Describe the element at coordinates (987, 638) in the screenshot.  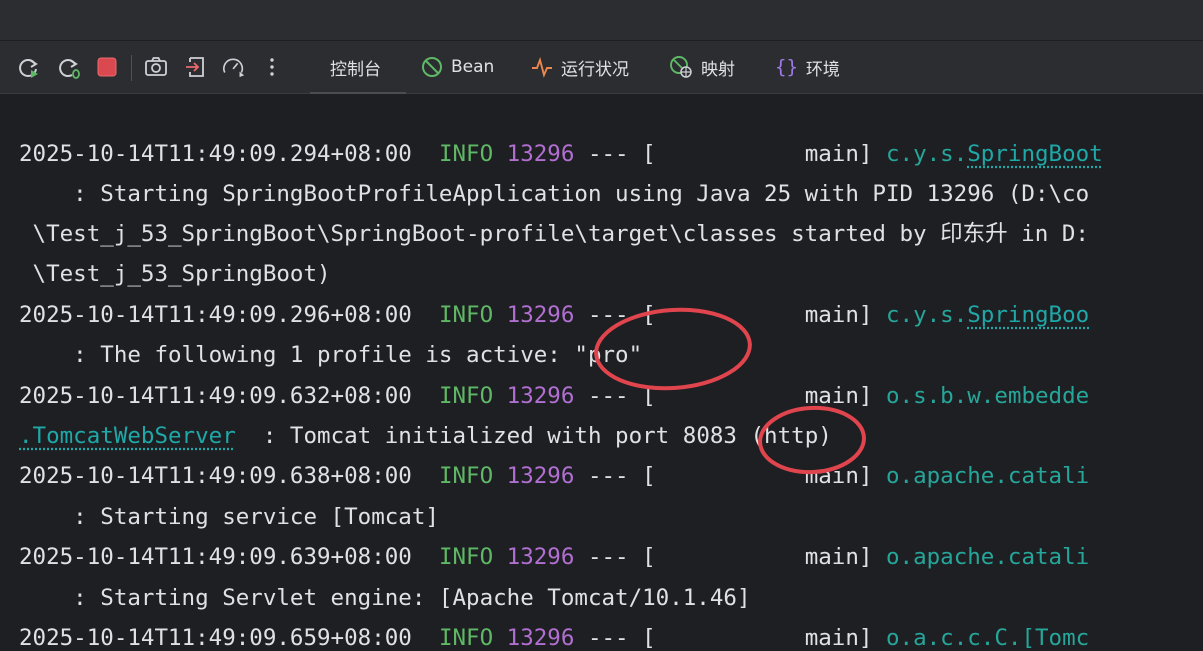
I see `log-logger: o.a.c.c.C.[Tomc` at that location.